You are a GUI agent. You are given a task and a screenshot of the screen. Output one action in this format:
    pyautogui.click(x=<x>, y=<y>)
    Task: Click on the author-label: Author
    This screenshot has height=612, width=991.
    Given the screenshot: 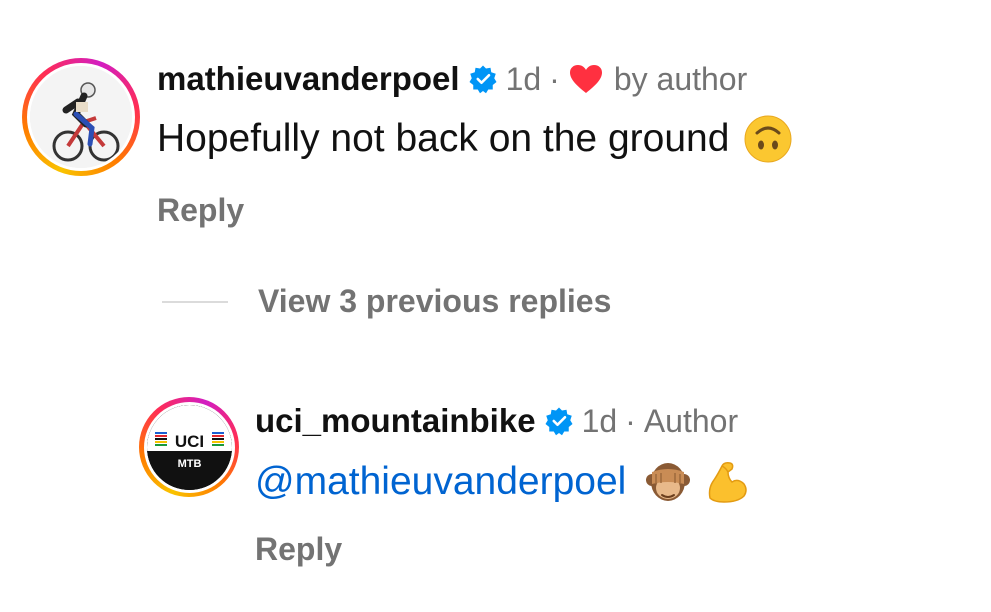 What is the action you would take?
    pyautogui.click(x=691, y=420)
    